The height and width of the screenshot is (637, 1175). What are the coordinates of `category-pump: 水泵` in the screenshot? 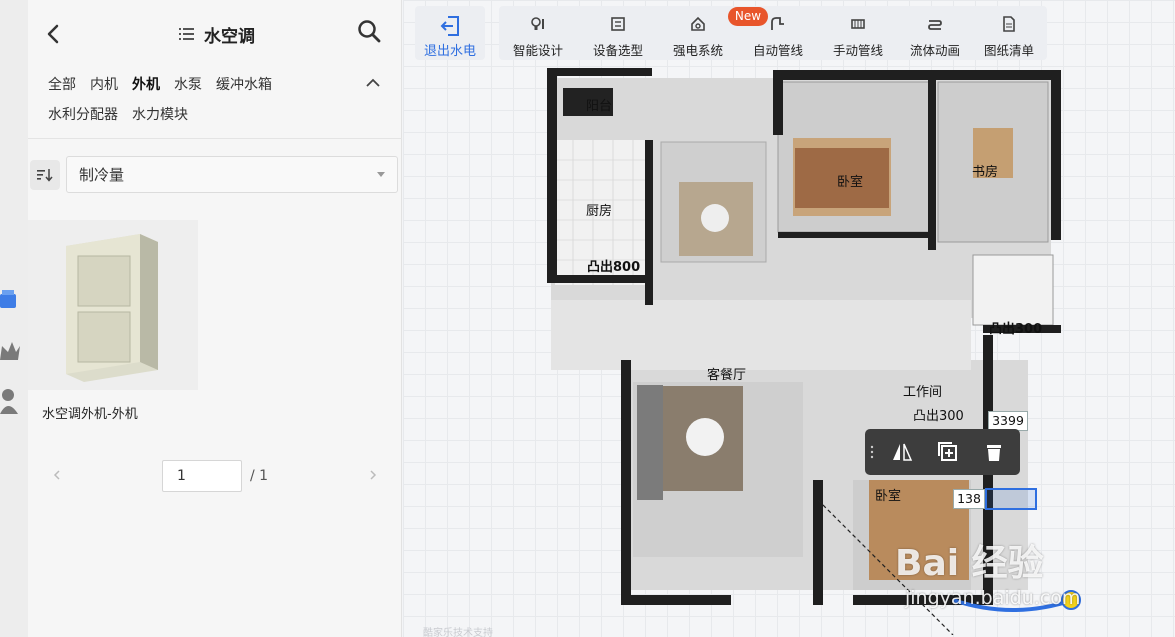 It's located at (188, 84).